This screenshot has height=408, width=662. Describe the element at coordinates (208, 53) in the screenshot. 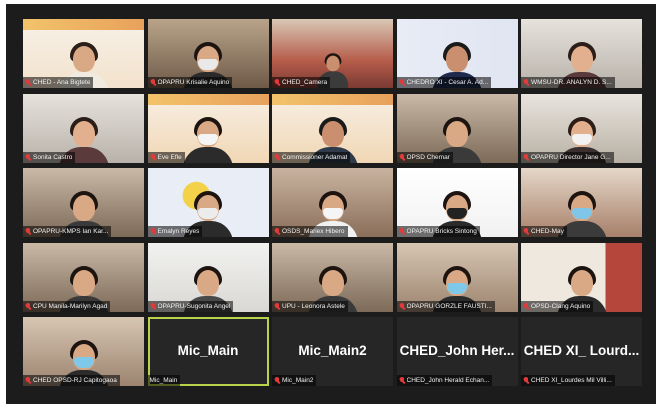

I see `participant-tile: OPAPRU Krisalie Aquino` at that location.